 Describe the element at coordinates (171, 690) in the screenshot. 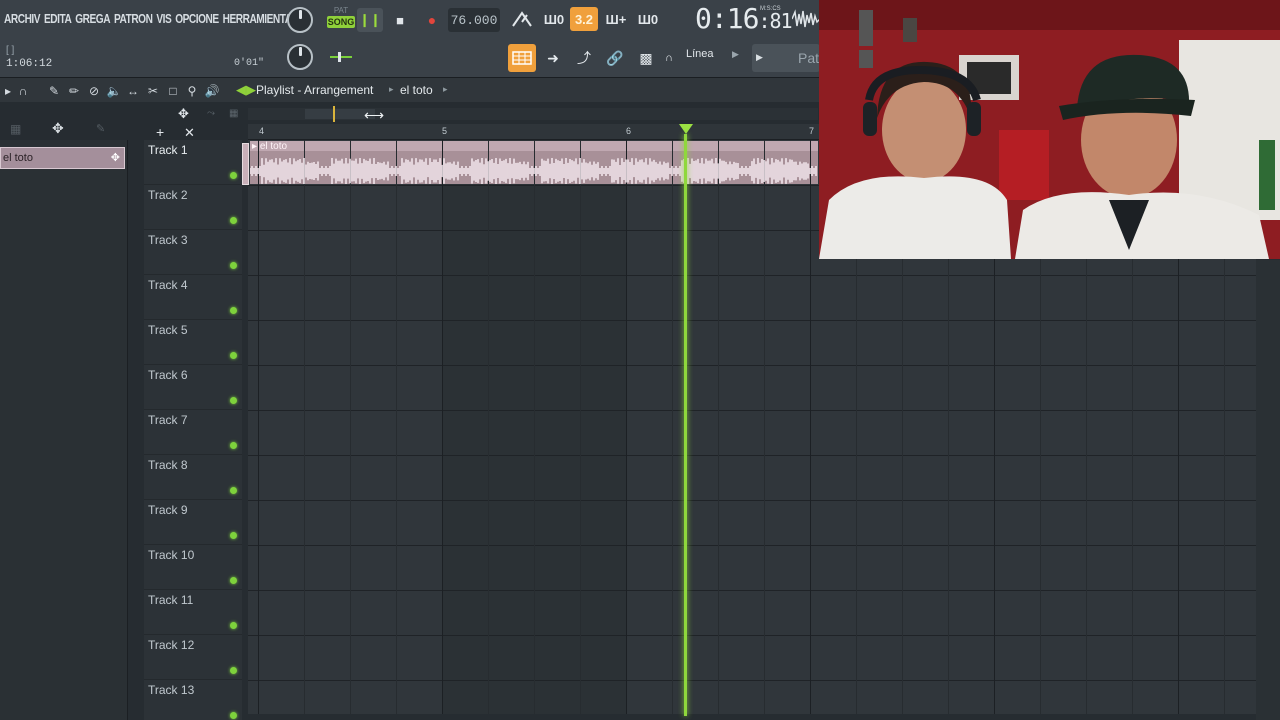

I see `track-name: Track 13` at that location.